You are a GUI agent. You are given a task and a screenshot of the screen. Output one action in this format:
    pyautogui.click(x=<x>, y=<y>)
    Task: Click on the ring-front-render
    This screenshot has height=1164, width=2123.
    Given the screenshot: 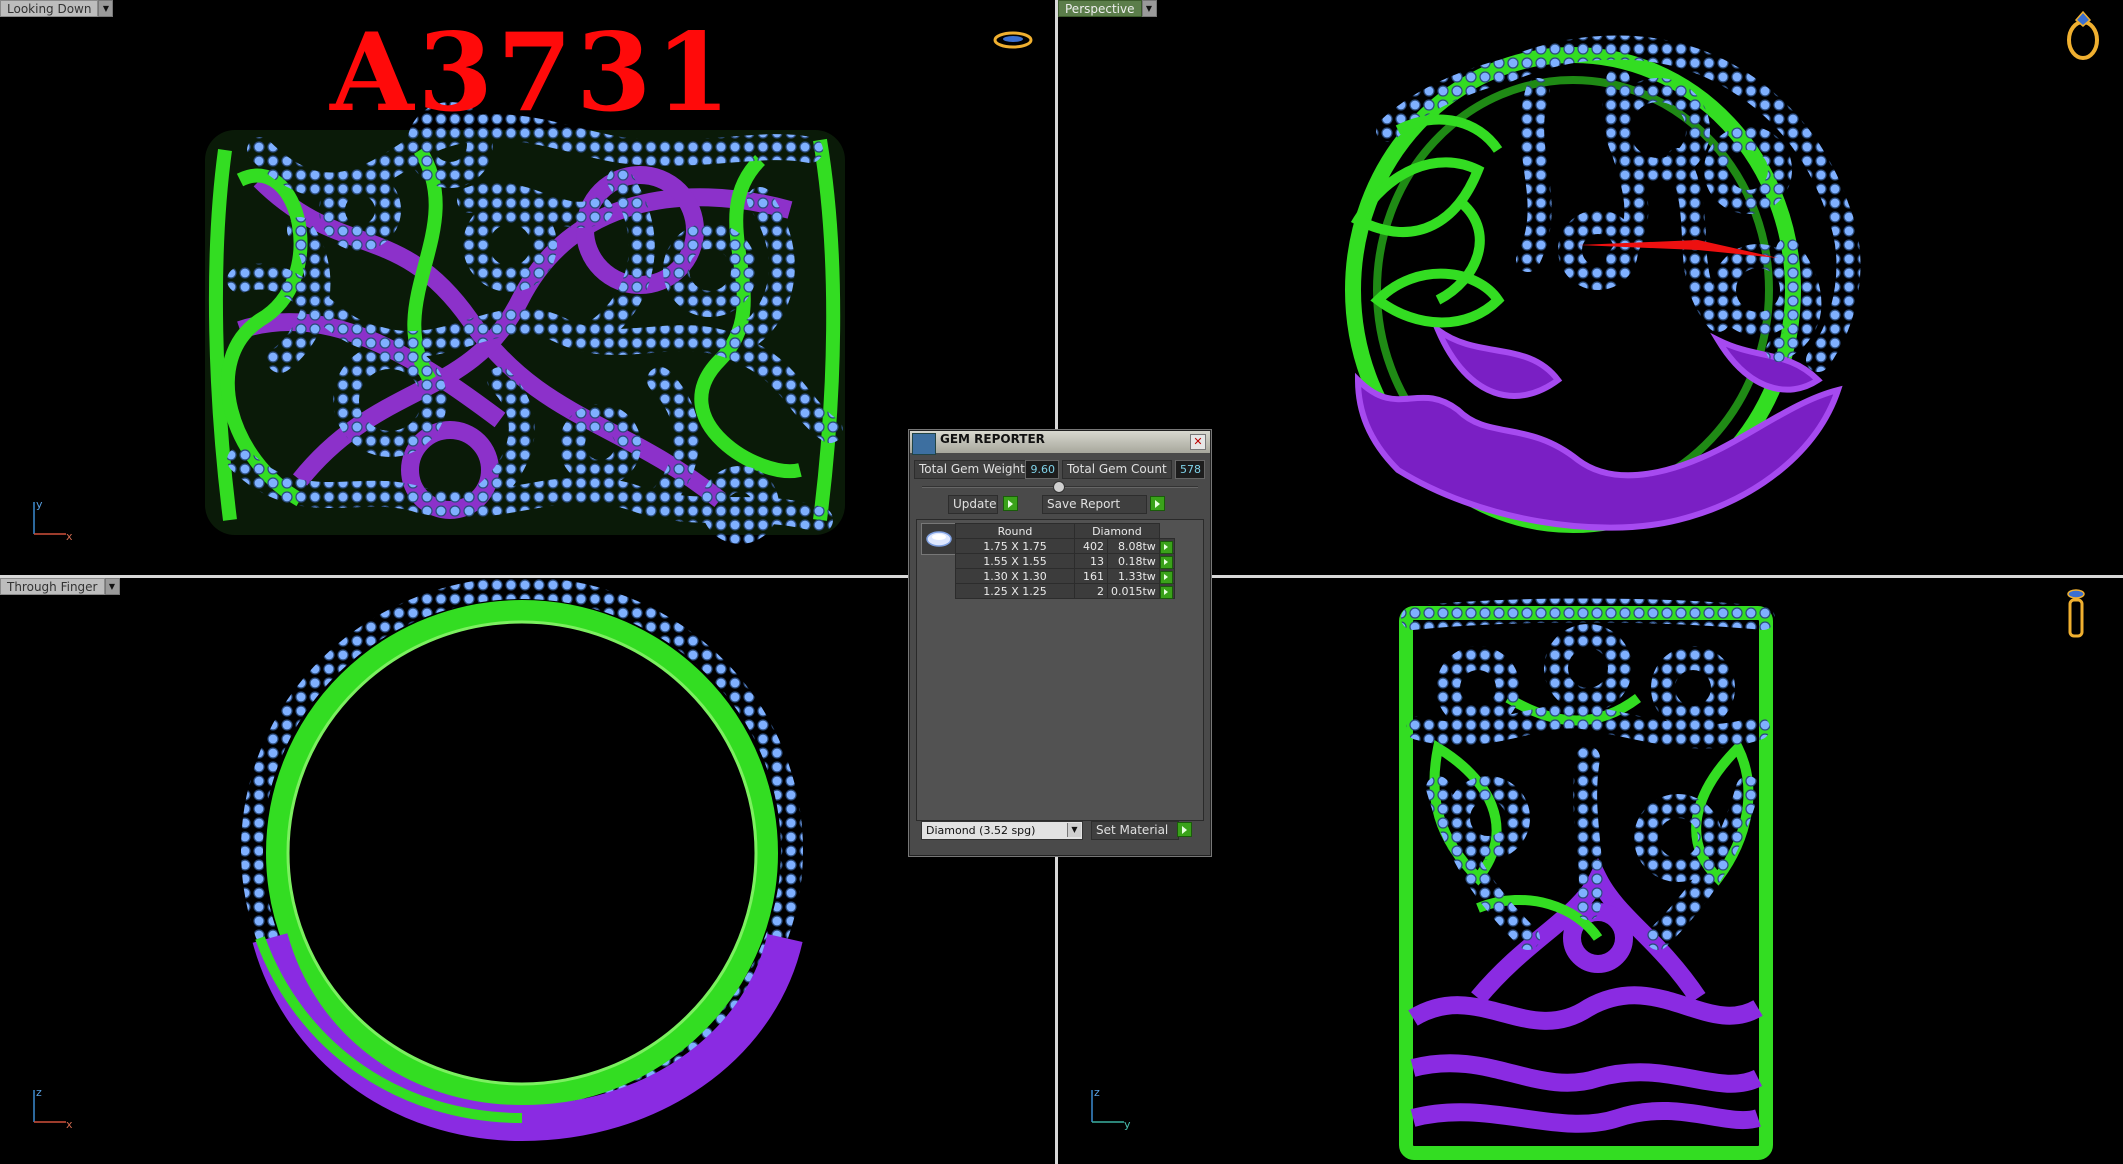 What is the action you would take?
    pyautogui.click(x=522, y=860)
    